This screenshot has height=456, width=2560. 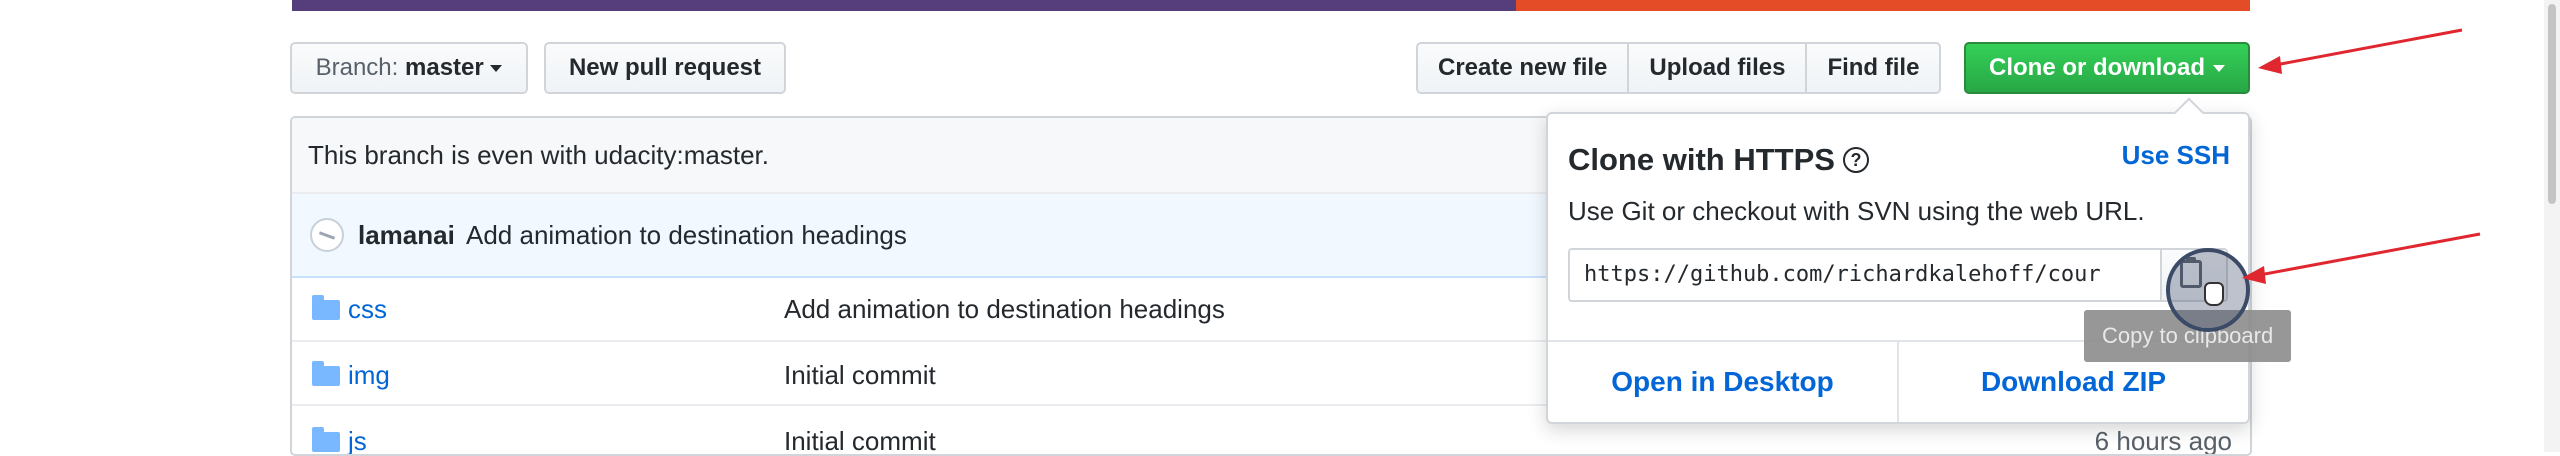 What do you see at coordinates (2552, 226) in the screenshot?
I see `page-scrollbar` at bounding box center [2552, 226].